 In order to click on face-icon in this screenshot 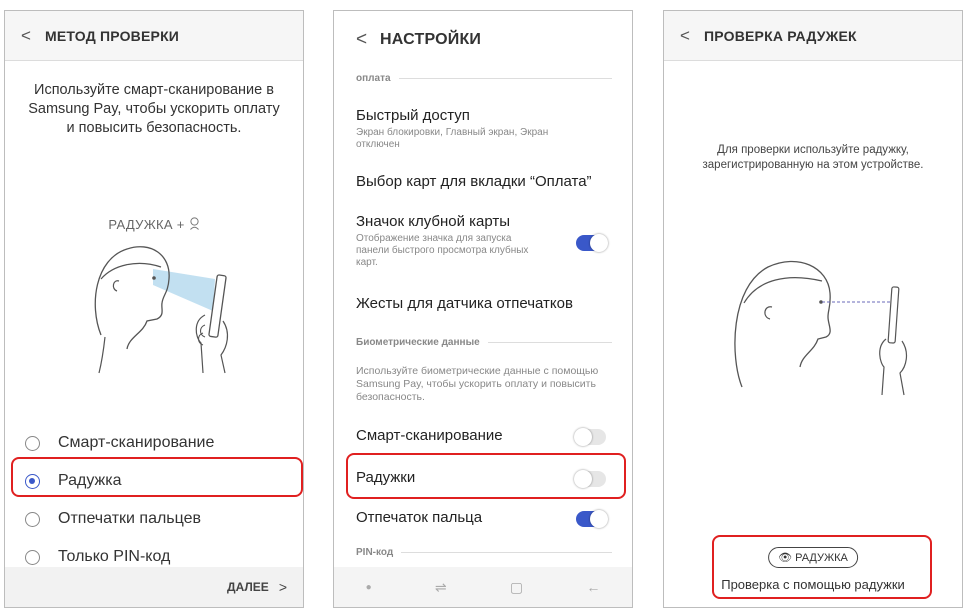, I will do `click(194, 223)`.